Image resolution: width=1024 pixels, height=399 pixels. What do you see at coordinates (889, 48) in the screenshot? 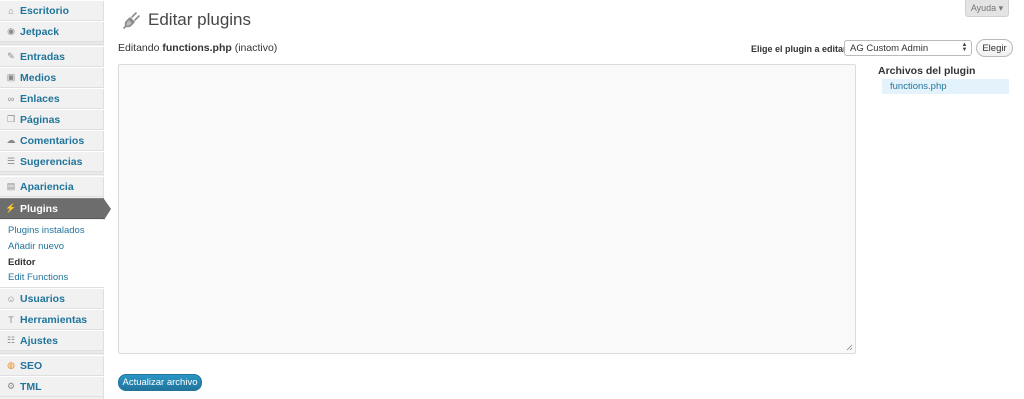
I see `plugin-select-value: AG Custom Admin` at bounding box center [889, 48].